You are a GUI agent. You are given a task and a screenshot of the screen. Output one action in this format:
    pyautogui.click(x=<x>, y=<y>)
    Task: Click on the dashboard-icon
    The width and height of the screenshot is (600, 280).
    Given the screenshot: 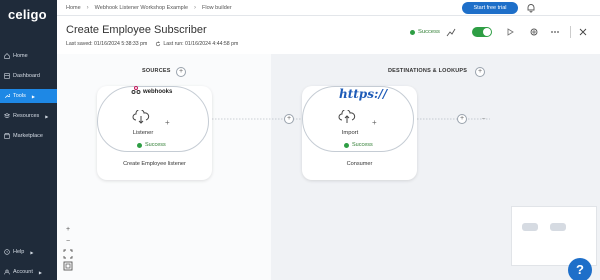 What is the action you would take?
    pyautogui.click(x=7, y=76)
    